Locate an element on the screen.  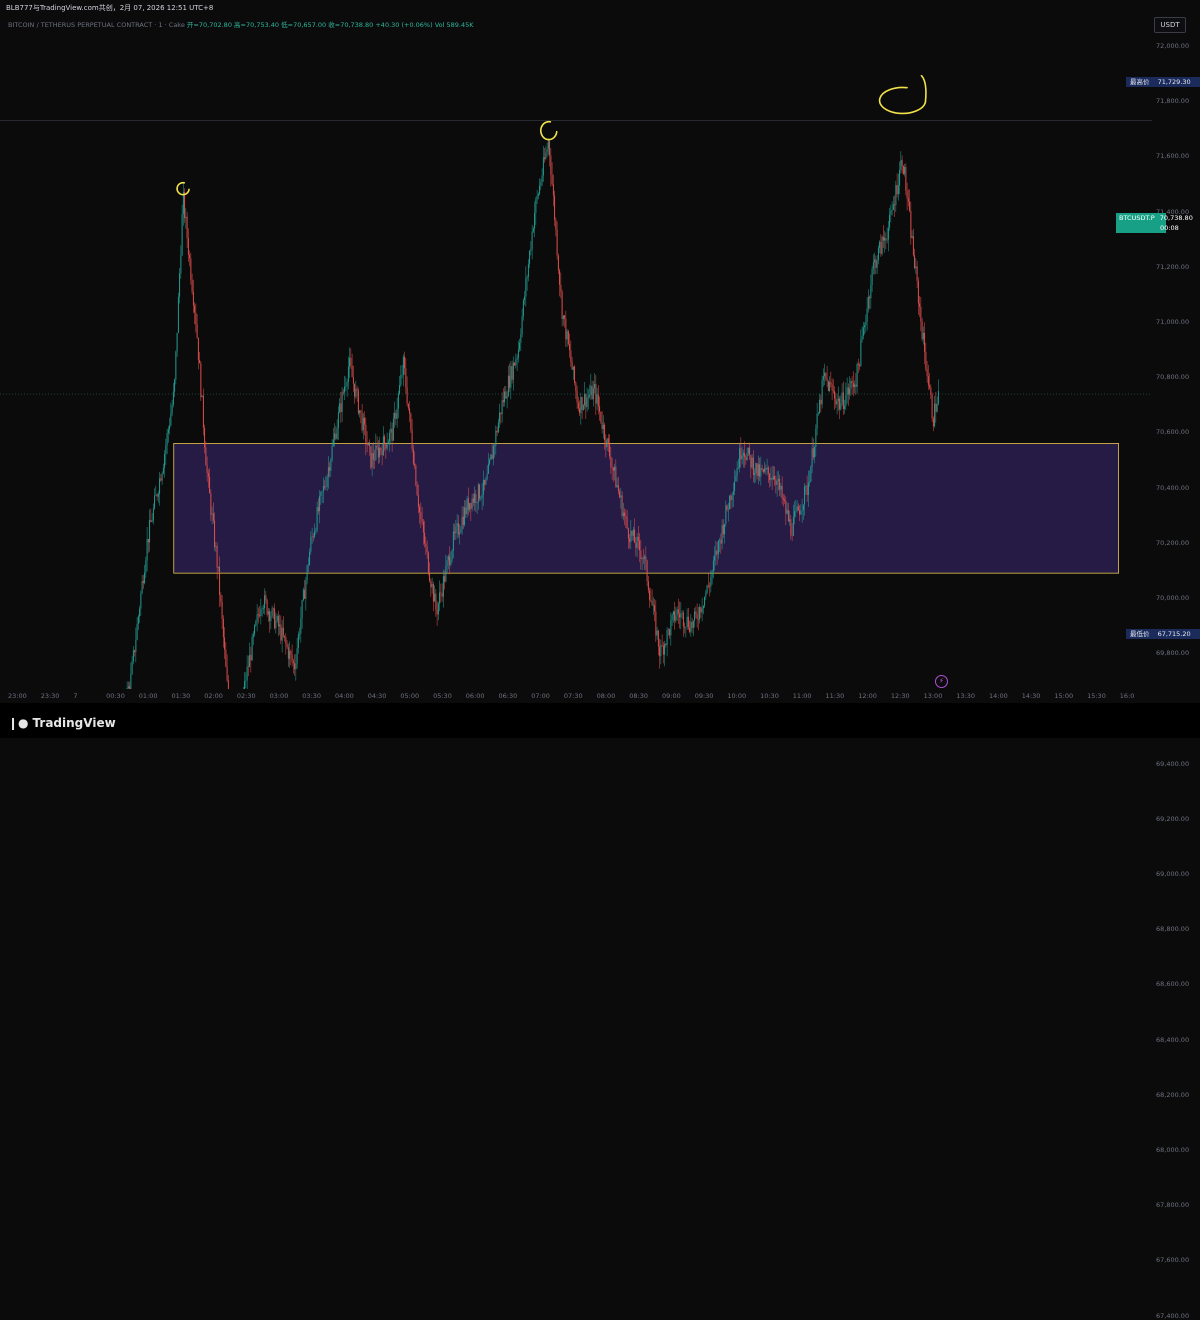
lightning-icon: ⚡ is located at coordinates (941, 681).